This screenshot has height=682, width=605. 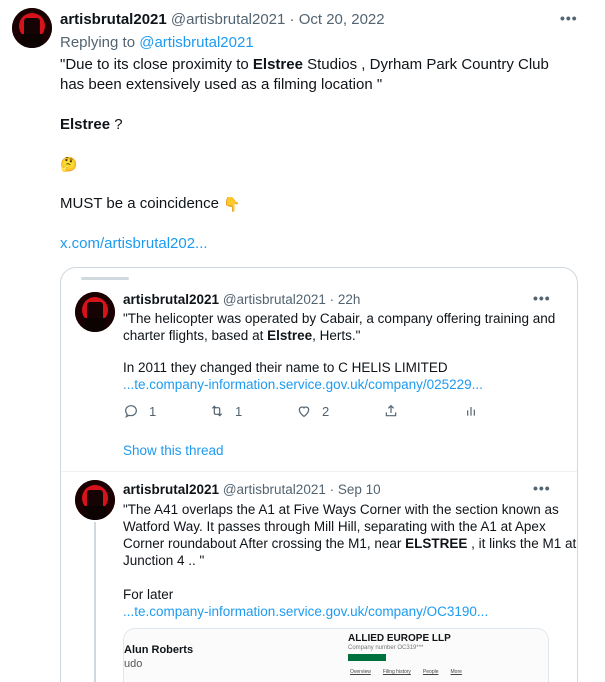 I want to click on text-segment: charter flights, based at, so click(x=195, y=335).